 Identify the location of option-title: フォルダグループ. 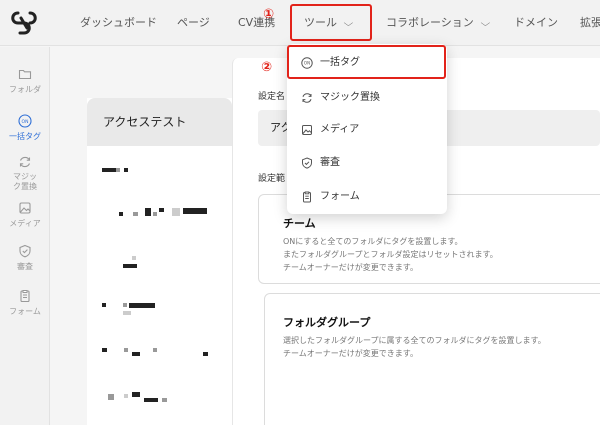
(327, 322).